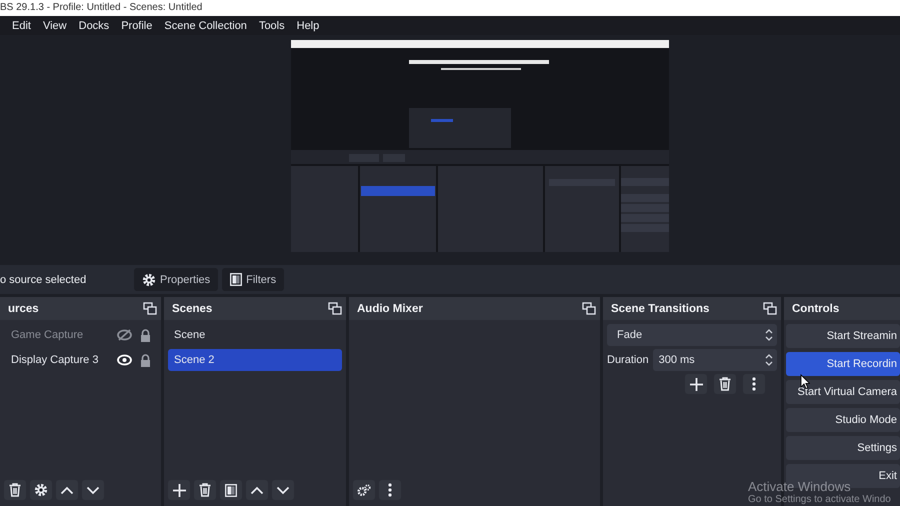 This screenshot has height=506, width=900. I want to click on settings-button, so click(41, 490).